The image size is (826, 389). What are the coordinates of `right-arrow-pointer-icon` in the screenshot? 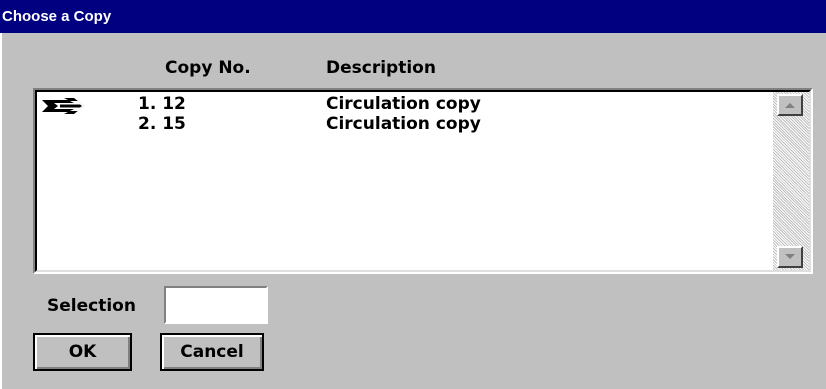 It's located at (63, 106).